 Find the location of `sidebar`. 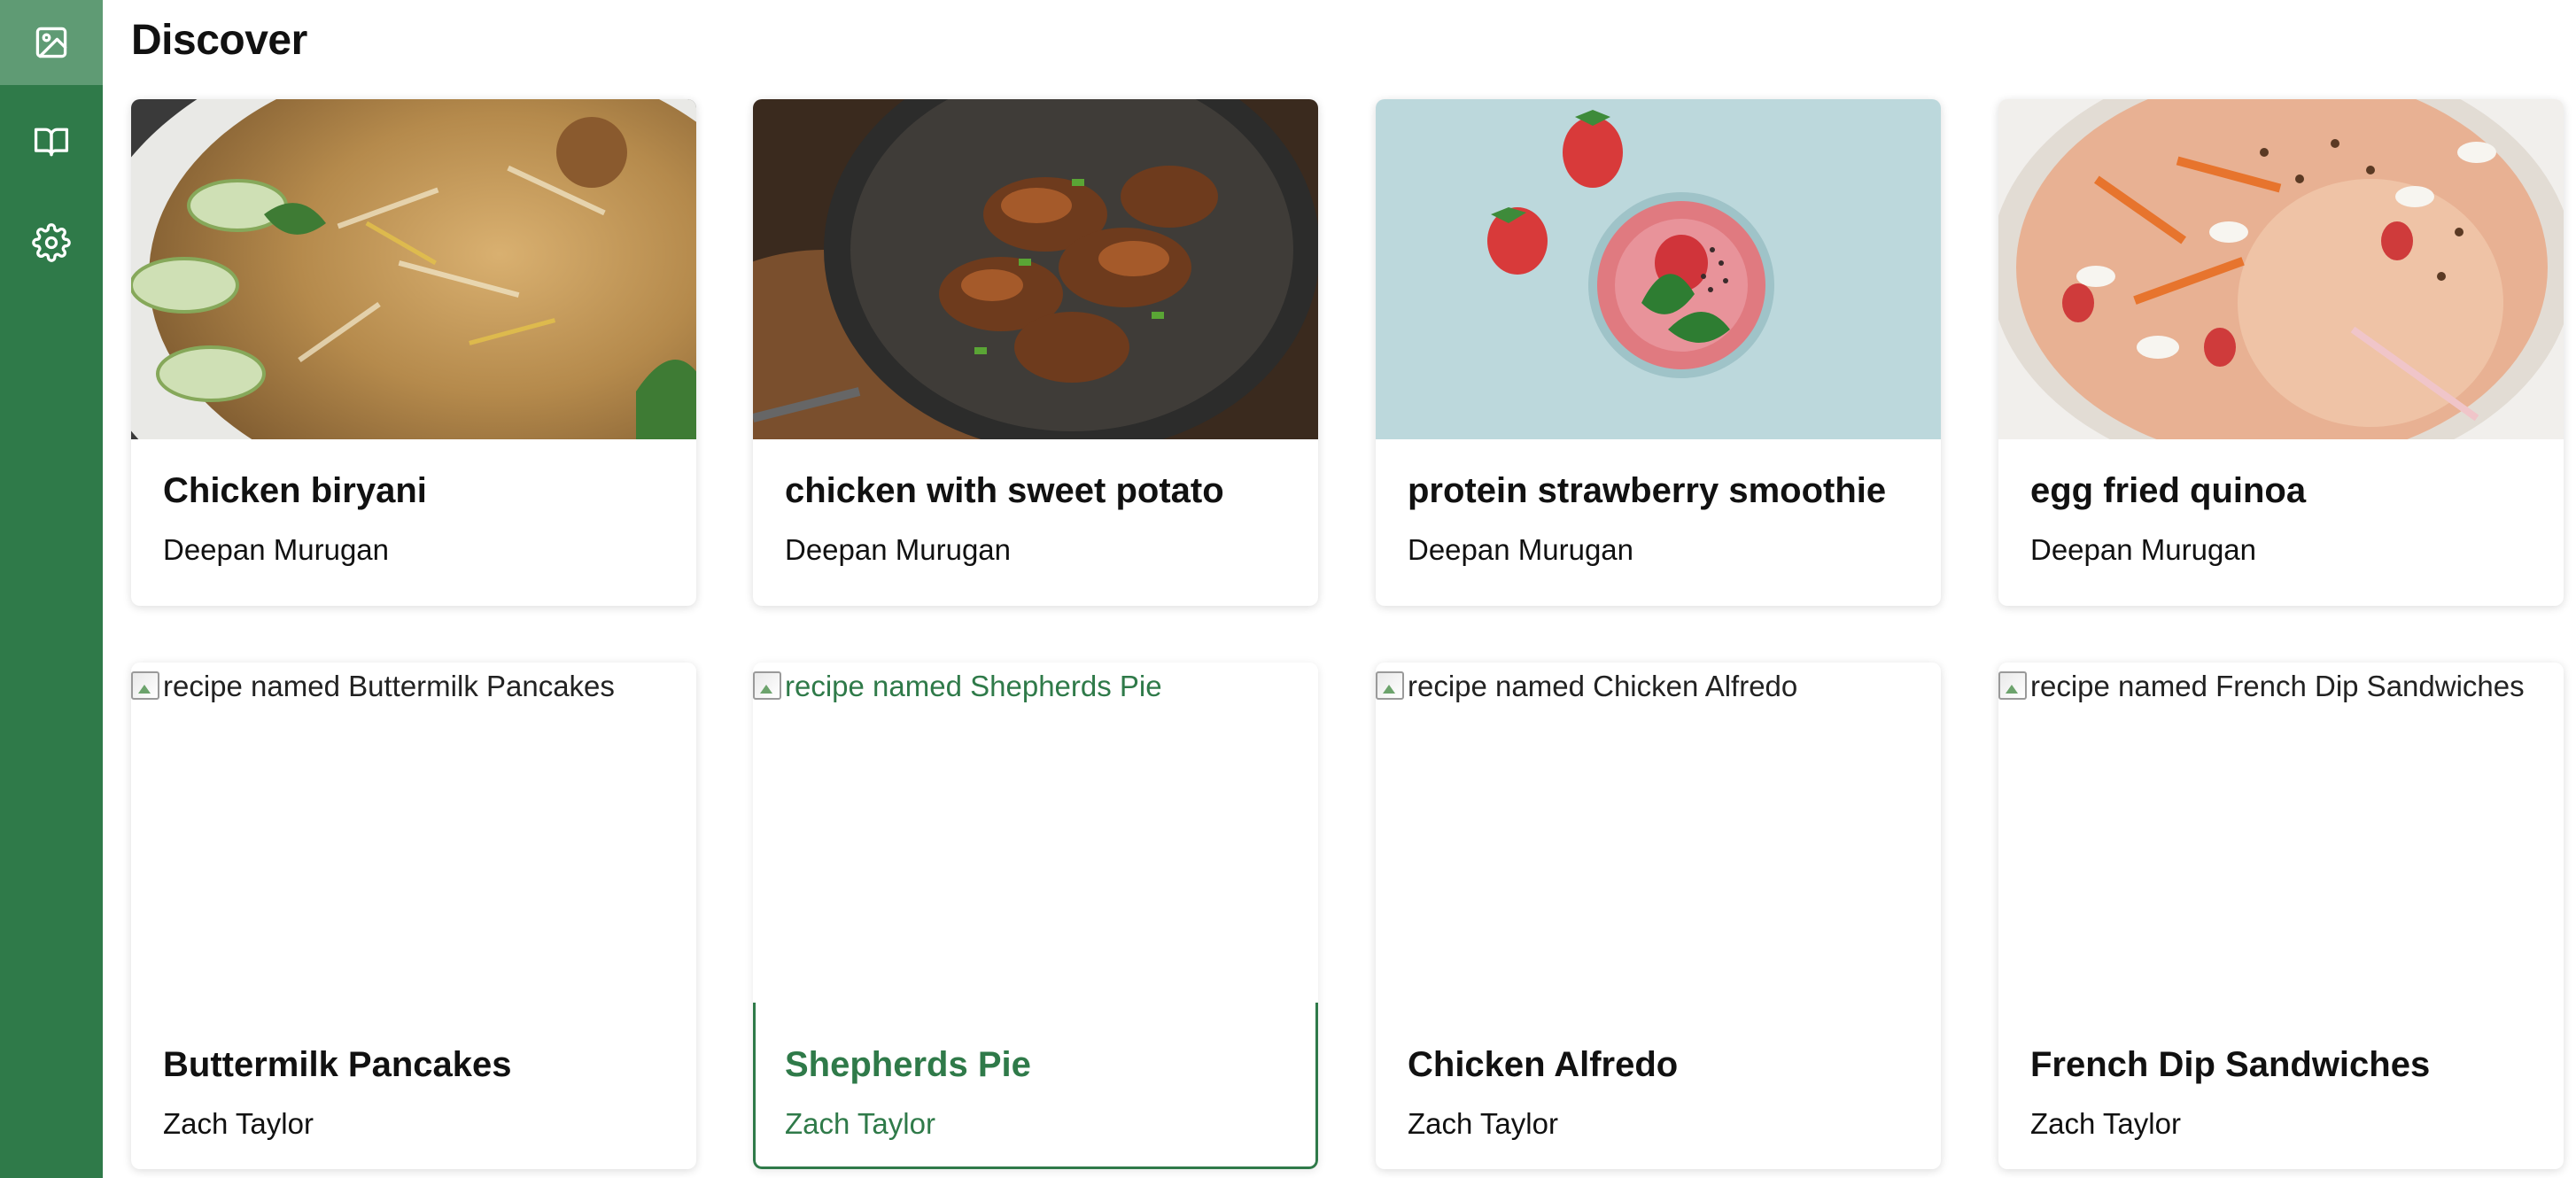

sidebar is located at coordinates (51, 589).